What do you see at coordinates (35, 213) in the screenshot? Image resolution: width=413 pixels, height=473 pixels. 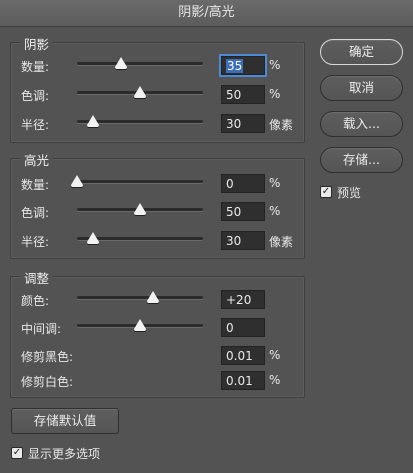 I see `highlights-tone-label: 色调:` at bounding box center [35, 213].